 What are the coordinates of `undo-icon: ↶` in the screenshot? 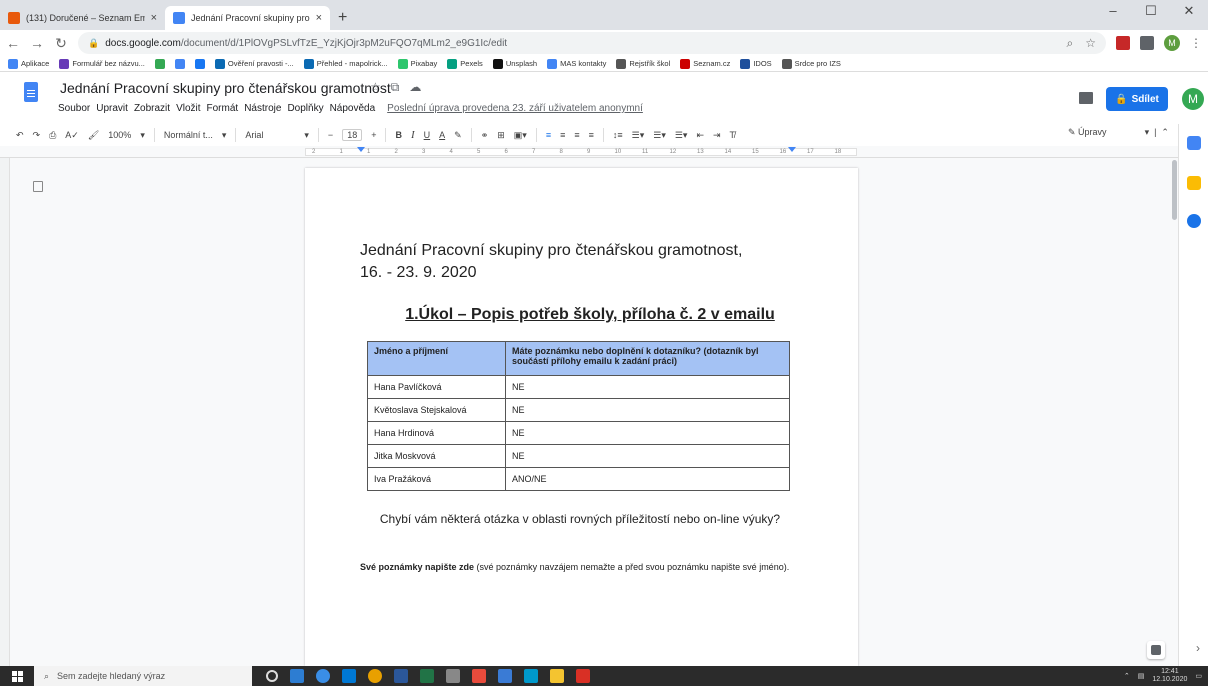 It's located at (20, 135).